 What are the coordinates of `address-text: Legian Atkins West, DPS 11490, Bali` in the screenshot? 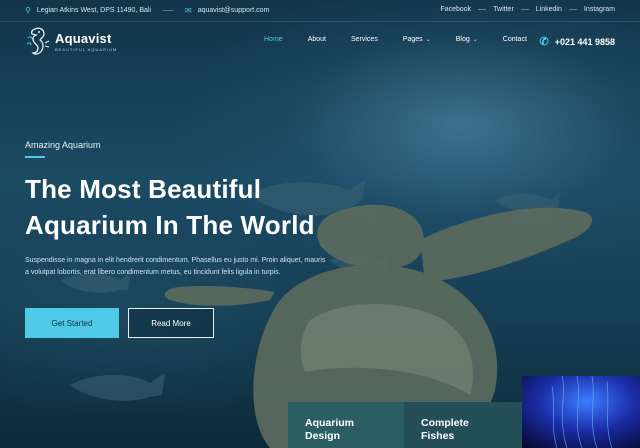 It's located at (93, 10).